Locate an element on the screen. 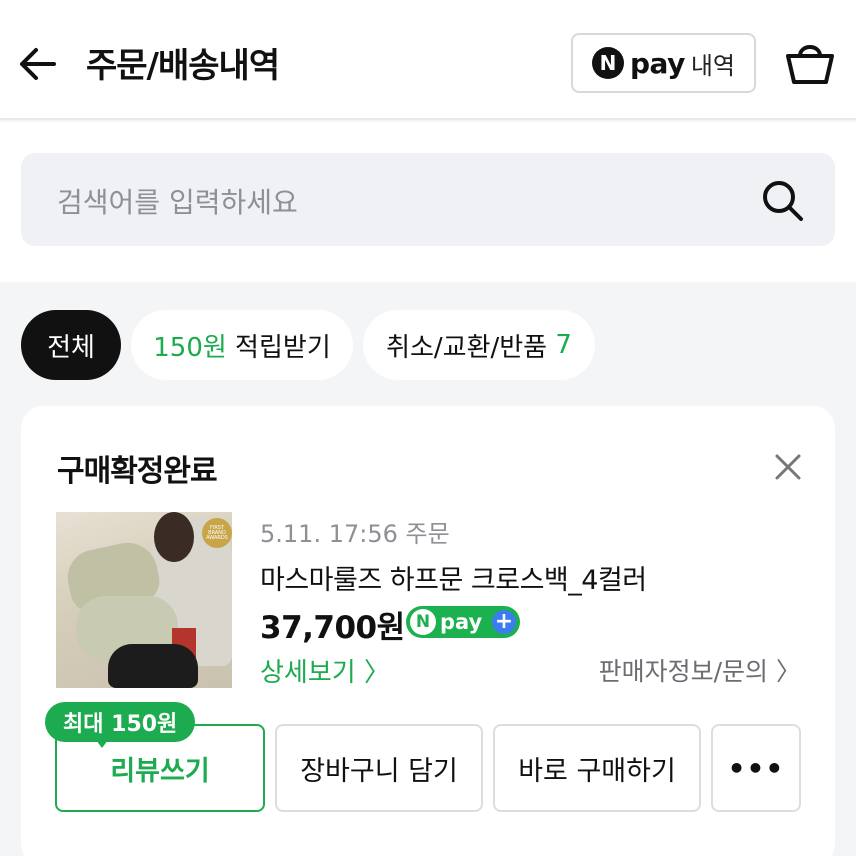 This screenshot has width=856, height=856. back-arrow-icon is located at coordinates (38, 64).